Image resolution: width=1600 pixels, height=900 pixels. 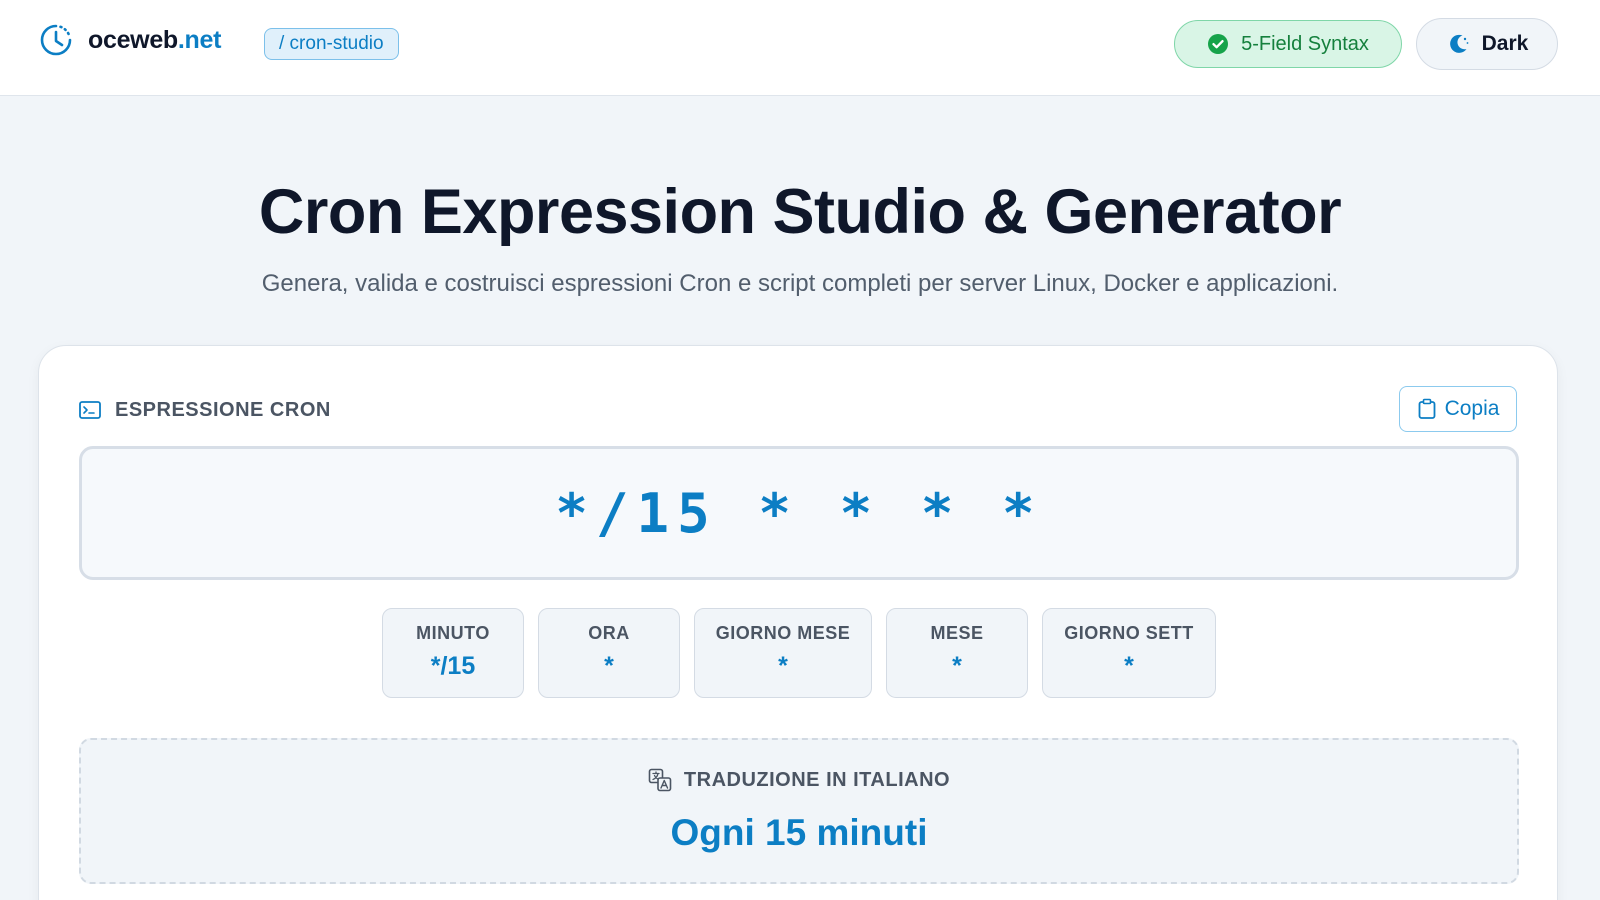 What do you see at coordinates (783, 666) in the screenshot?
I see `field-day-of-month-value: *` at bounding box center [783, 666].